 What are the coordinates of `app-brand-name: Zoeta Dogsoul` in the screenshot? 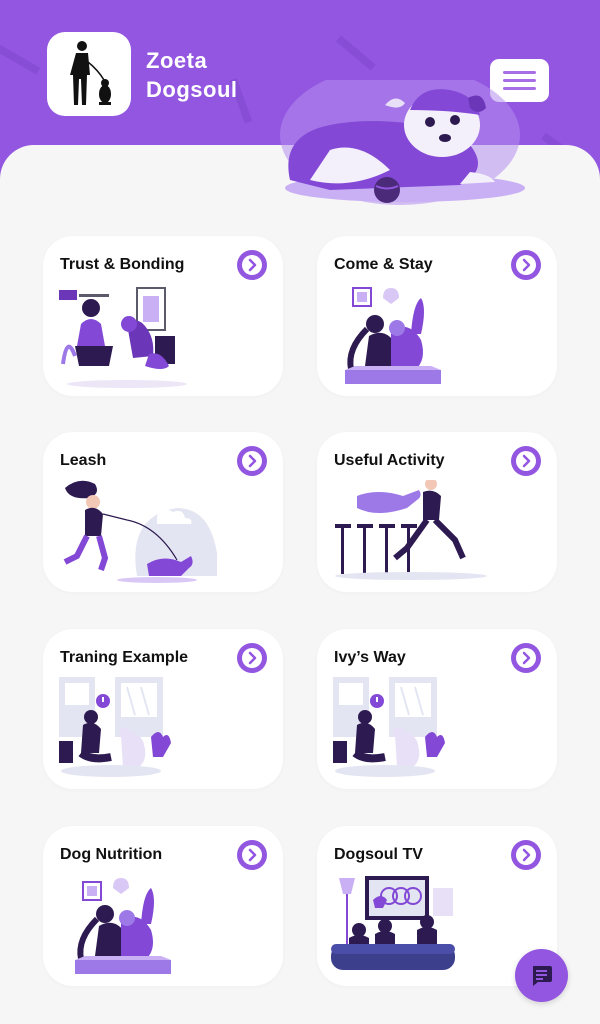 It's located at (192, 75).